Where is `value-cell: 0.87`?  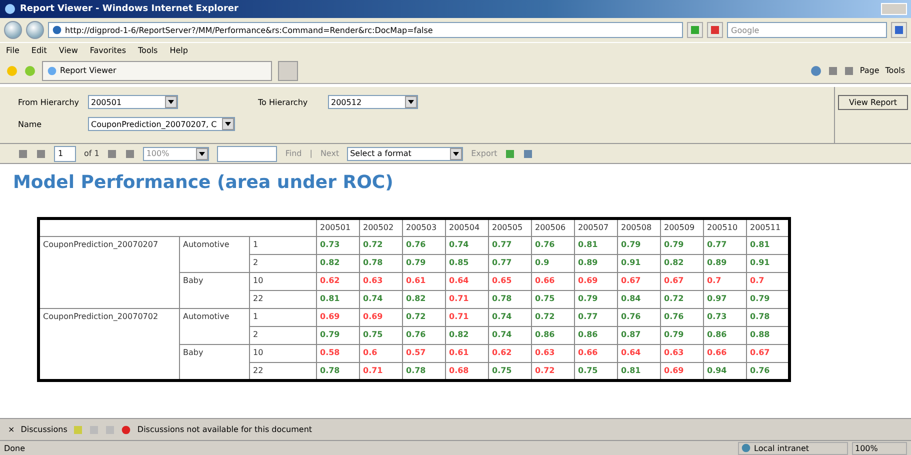
value-cell: 0.87 is located at coordinates (639, 335).